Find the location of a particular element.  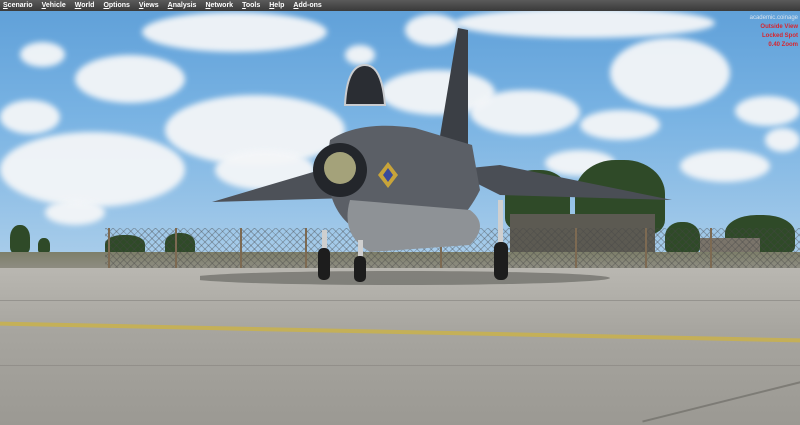

view-mode-label: Outside View is located at coordinates (779, 27).